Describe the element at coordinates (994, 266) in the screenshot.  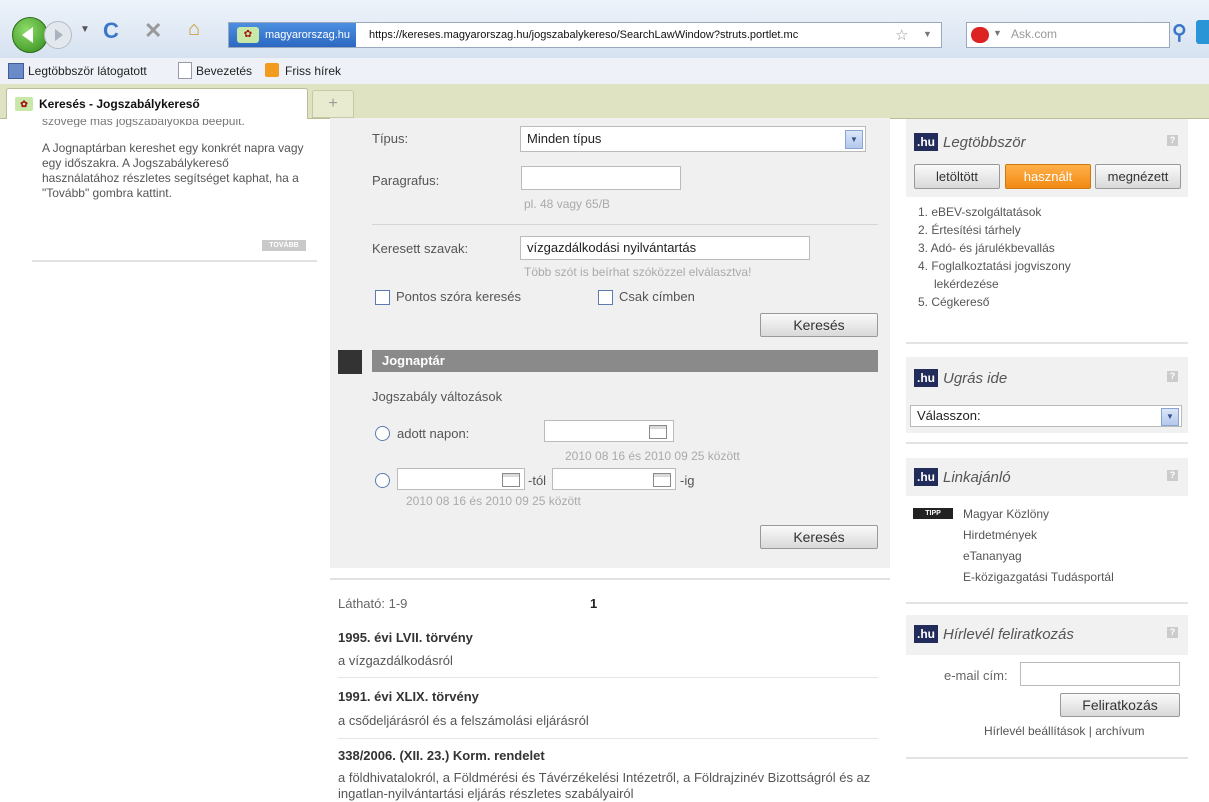
I see `list-item: 4. Foglalkoztatási jogviszony` at that location.